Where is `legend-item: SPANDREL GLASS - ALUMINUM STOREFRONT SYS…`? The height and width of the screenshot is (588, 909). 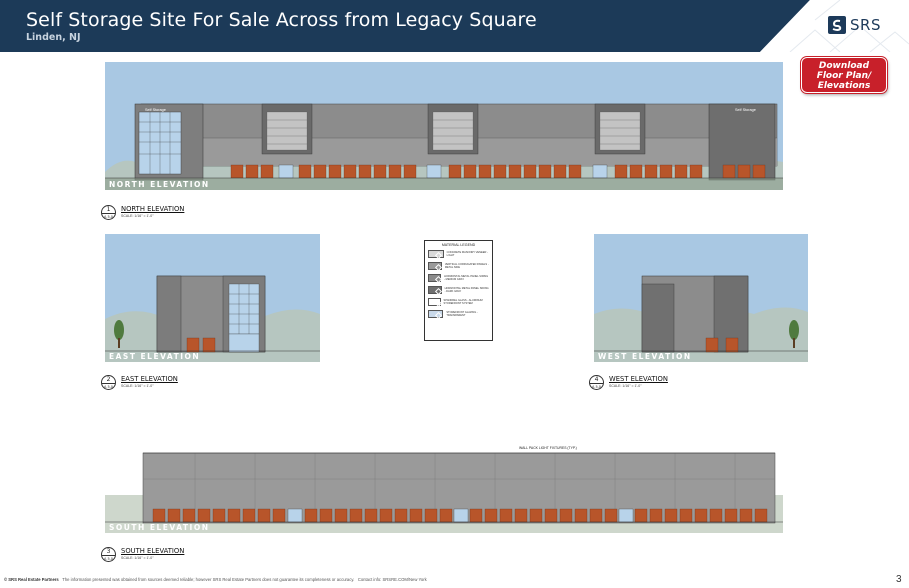 legend-item: SPANDREL GLASS - ALUMINUM STOREFRONT SYS… is located at coordinates (458, 302).